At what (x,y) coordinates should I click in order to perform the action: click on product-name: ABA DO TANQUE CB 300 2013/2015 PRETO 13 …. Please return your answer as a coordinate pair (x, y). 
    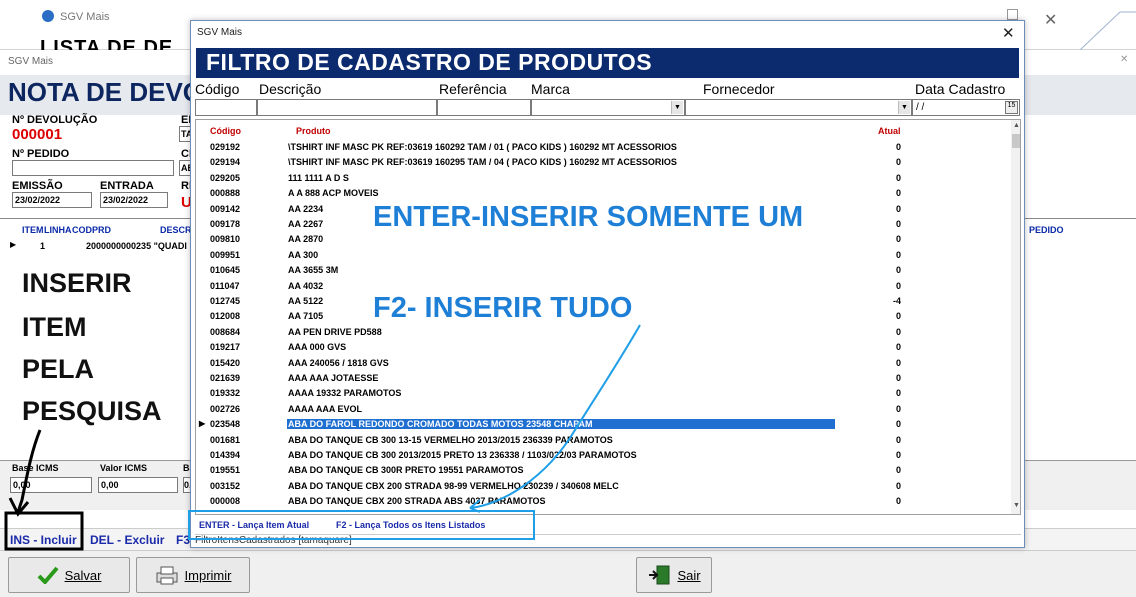
    Looking at the image, I should click on (462, 455).